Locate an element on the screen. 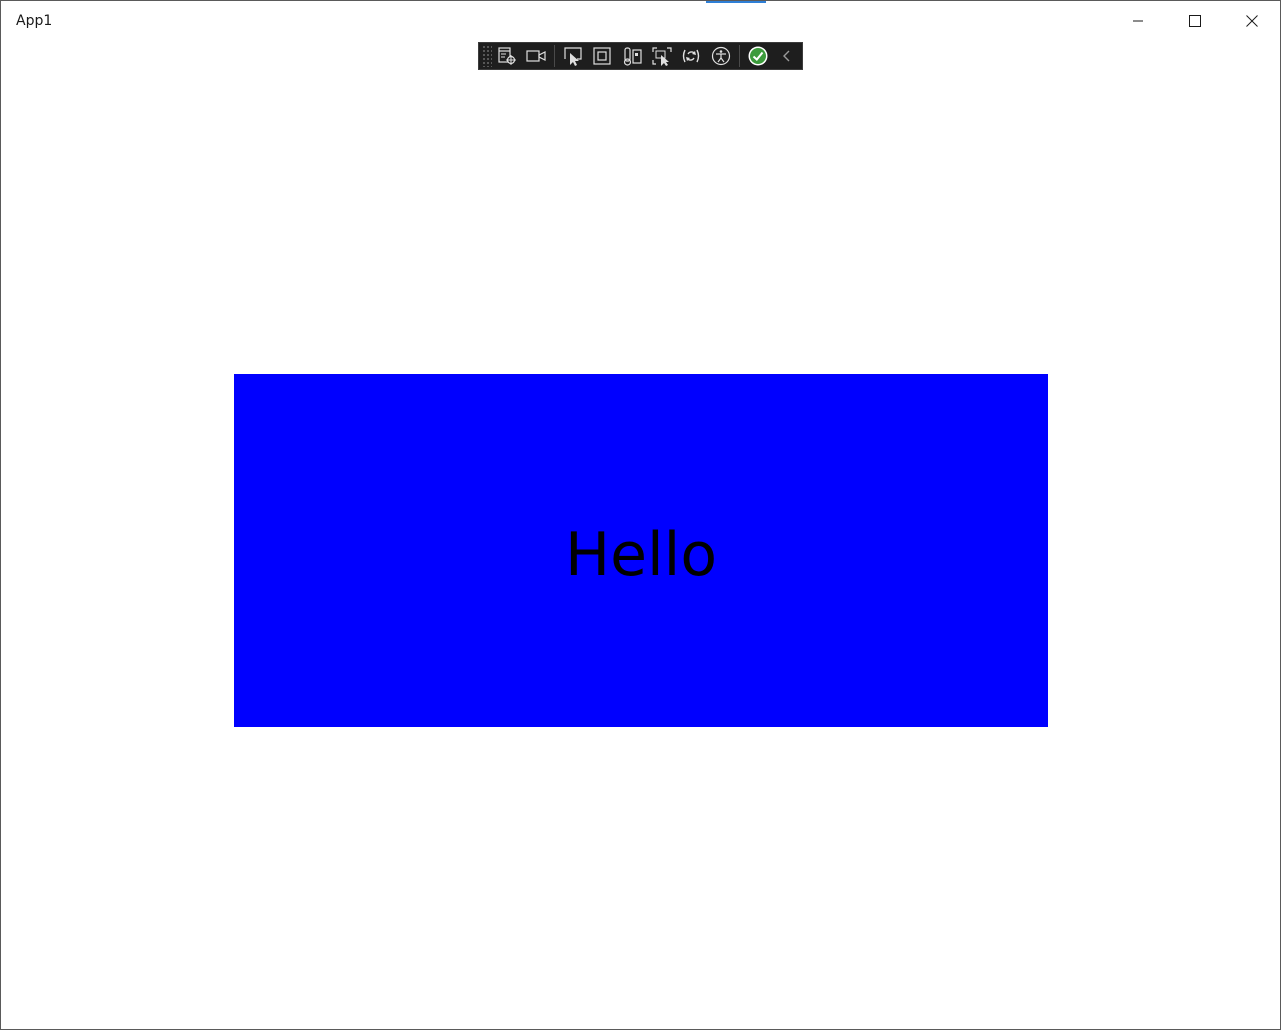 The width and height of the screenshot is (1281, 1030). collapse-toolbar-icon is located at coordinates (787, 56).